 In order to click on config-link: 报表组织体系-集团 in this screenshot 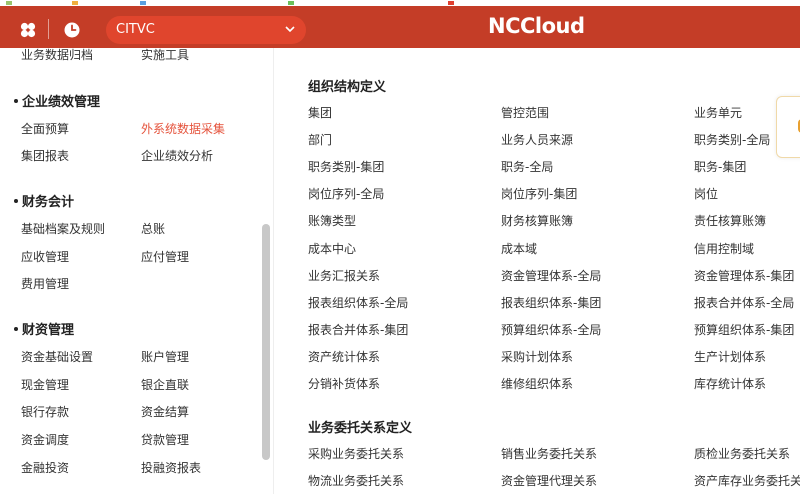, I will do `click(551, 302)`.